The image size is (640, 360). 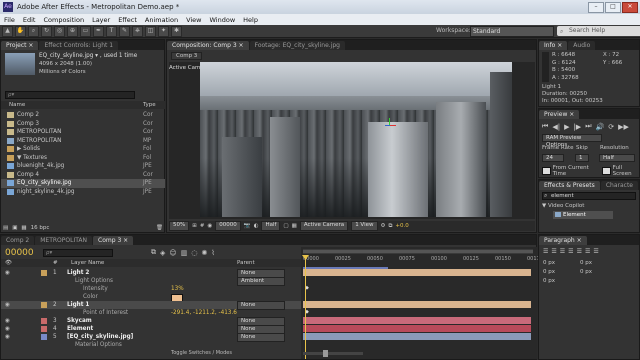 What do you see at coordinates (17, 105) in the screenshot?
I see `header-name: Name` at bounding box center [17, 105].